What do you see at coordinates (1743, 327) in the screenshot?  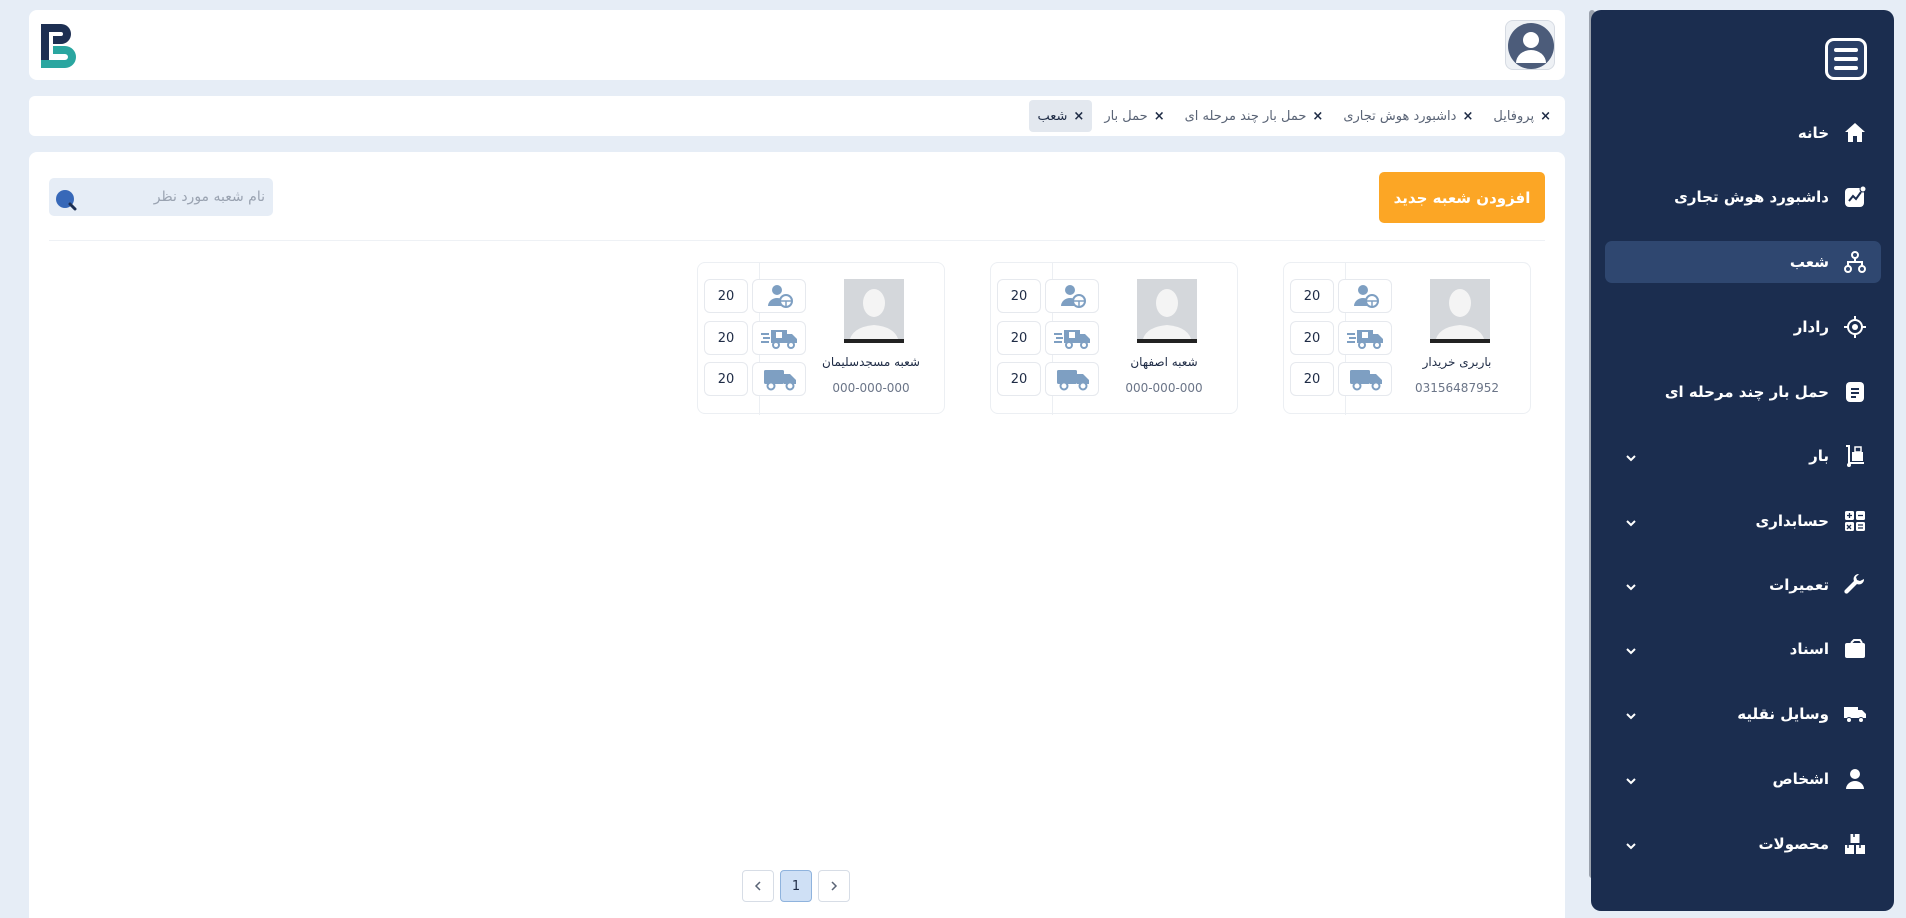 I see `sidebar-item: رادار` at bounding box center [1743, 327].